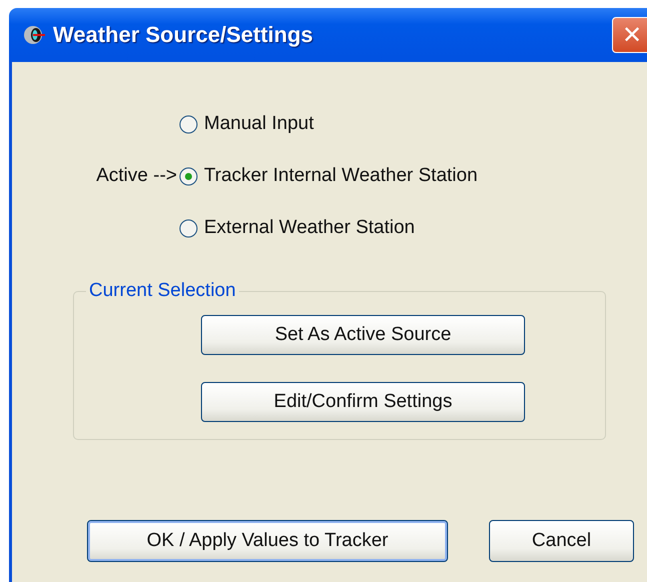 Image resolution: width=647 pixels, height=582 pixels. Describe the element at coordinates (363, 335) in the screenshot. I see `set-active-button: Set As Active Source` at that location.